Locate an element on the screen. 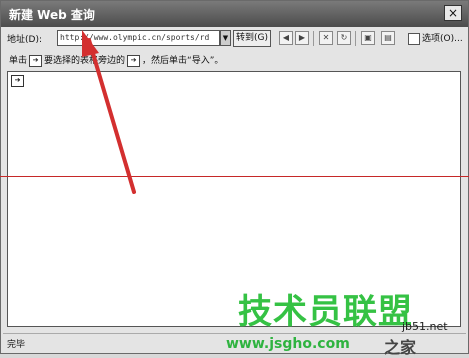 Image resolution: width=469 pixels, height=358 pixels. annotation-arrow-shaft is located at coordinates (111, 116).